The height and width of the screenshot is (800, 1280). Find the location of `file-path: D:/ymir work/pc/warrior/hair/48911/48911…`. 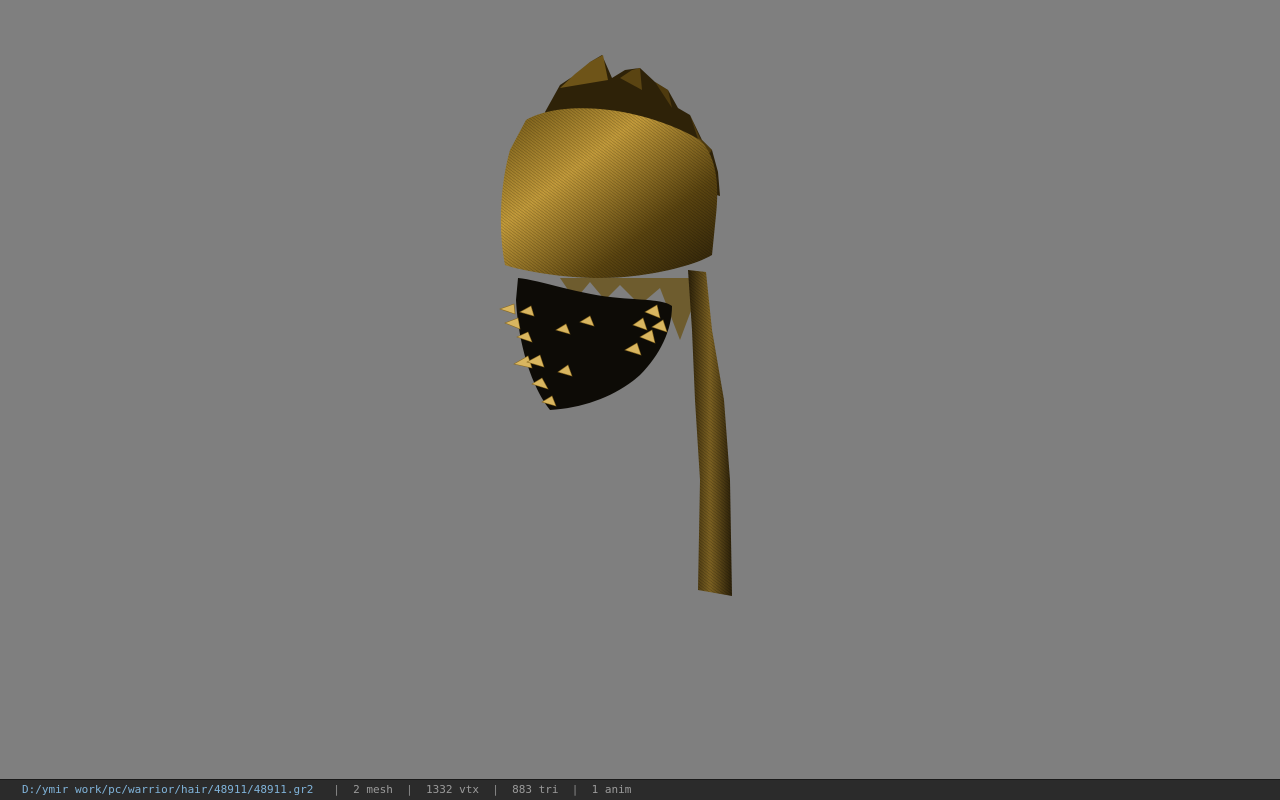

file-path: D:/ymir work/pc/warrior/hair/48911/48911… is located at coordinates (168, 789).